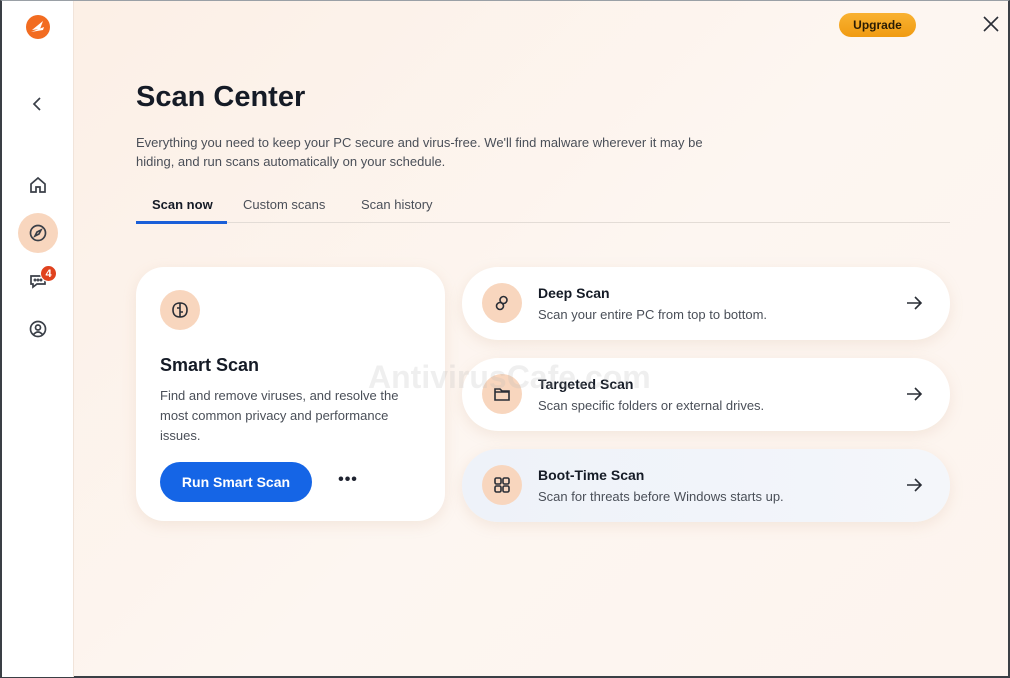 This screenshot has width=1010, height=678. I want to click on notification-badge: 4, so click(48, 273).